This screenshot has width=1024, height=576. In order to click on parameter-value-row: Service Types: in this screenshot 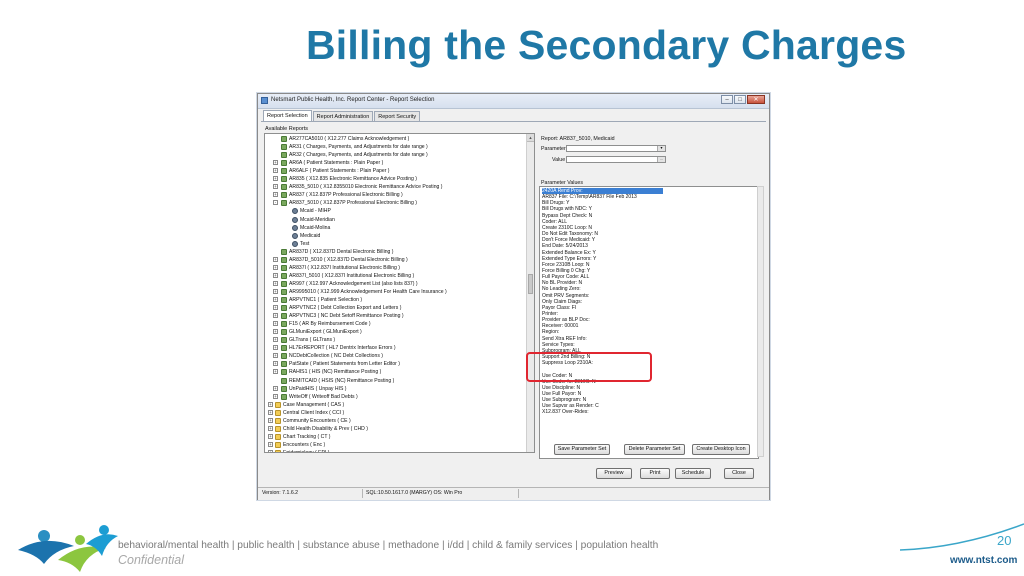, I will do `click(558, 345)`.